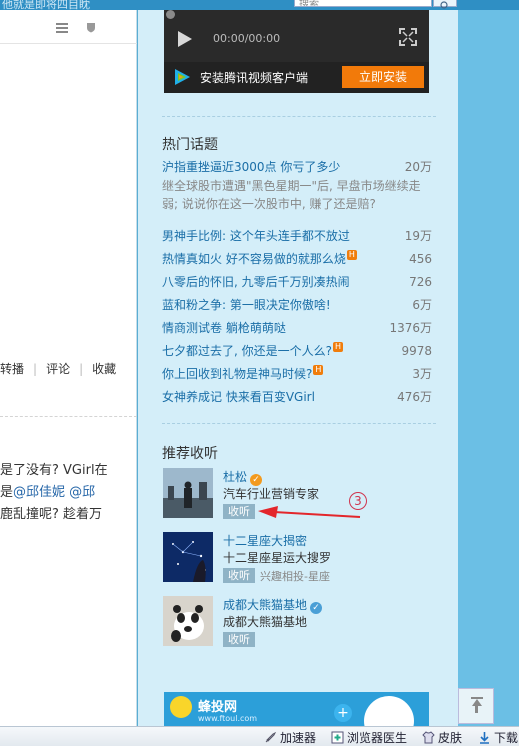 This screenshot has height=746, width=519. Describe the element at coordinates (247, 38) in the screenshot. I see `video-time: 00:00/00:00` at that location.